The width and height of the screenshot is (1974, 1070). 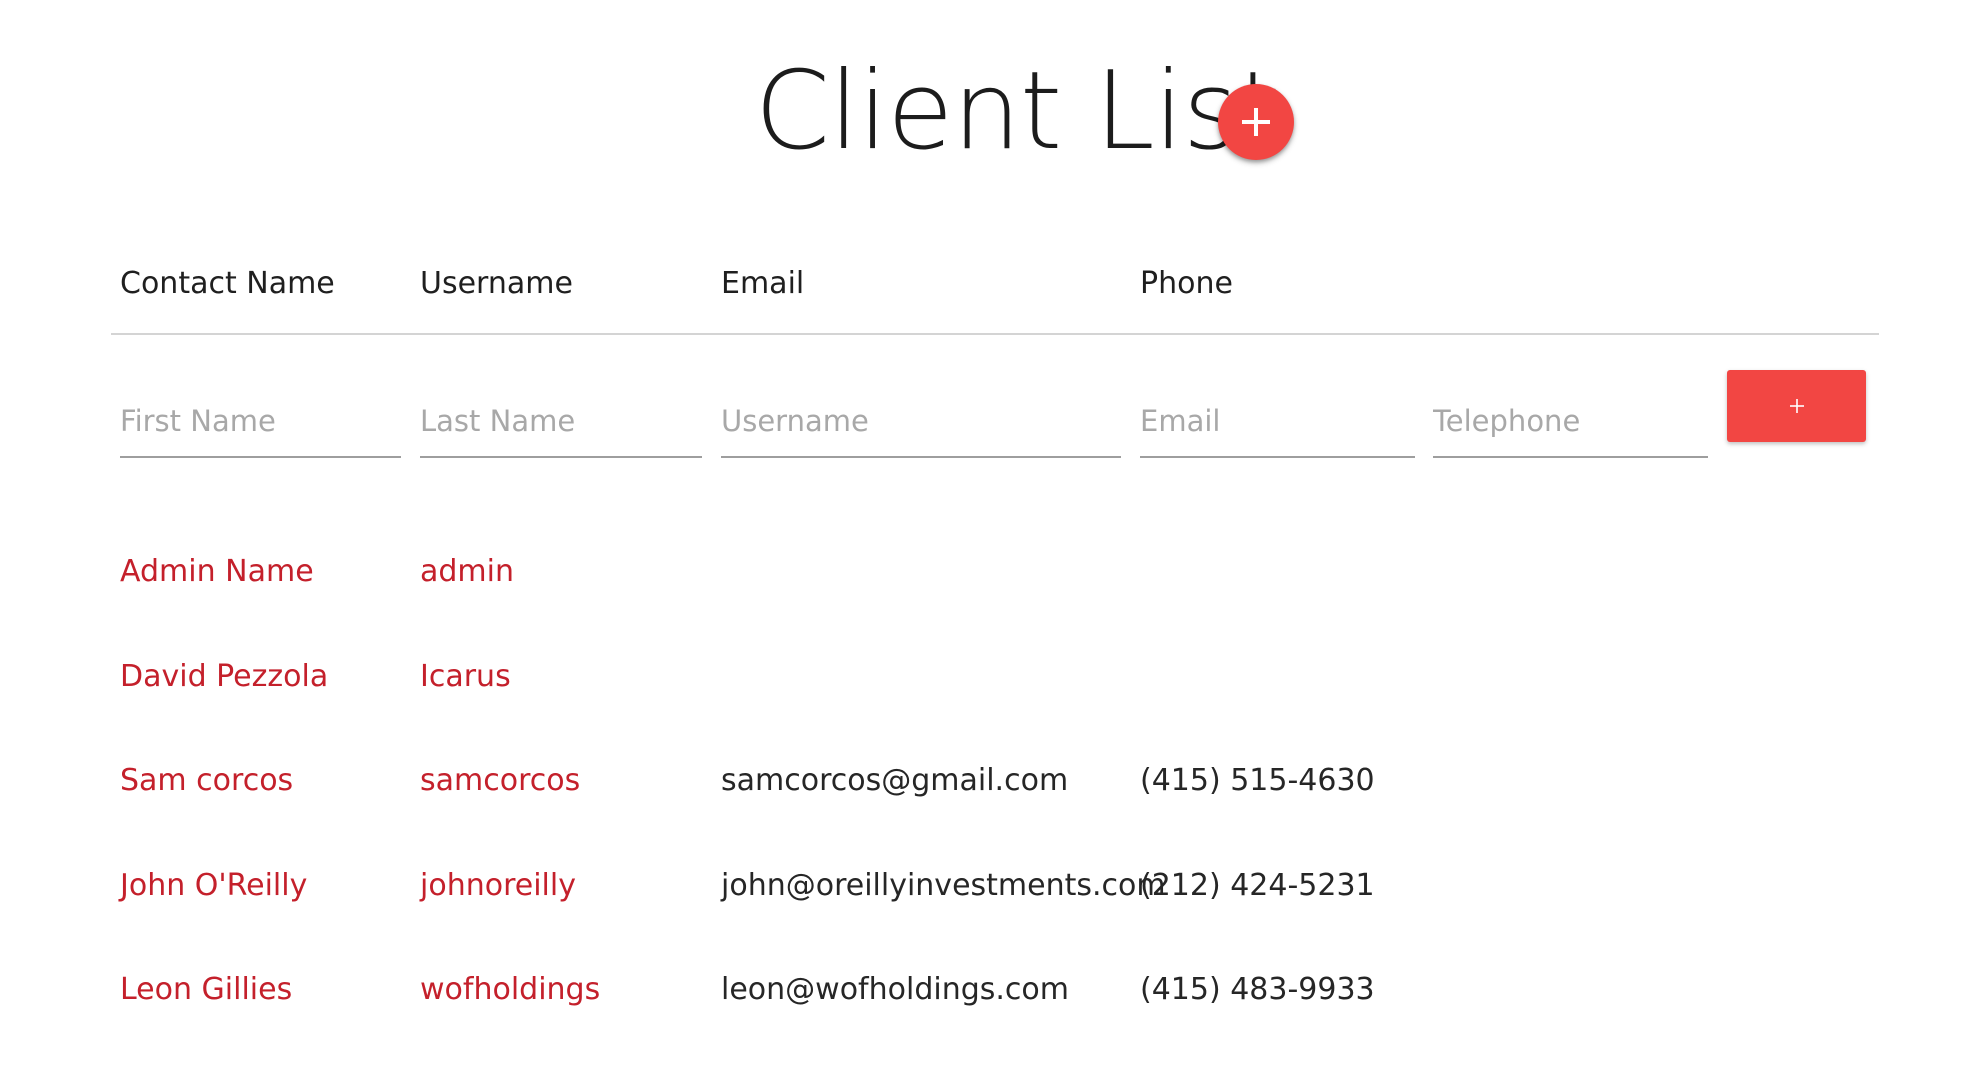 I want to click on client-phone: (212) 424-5231, so click(x=1257, y=885).